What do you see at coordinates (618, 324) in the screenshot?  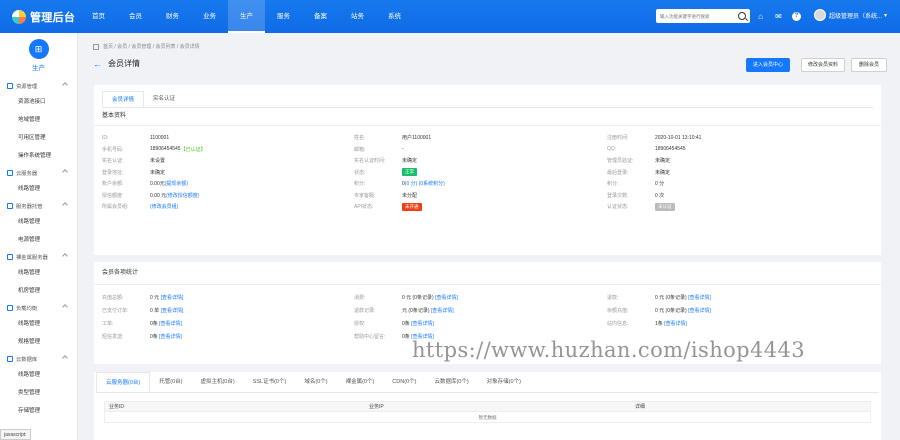 I see `stat-label: 站内信息:` at bounding box center [618, 324].